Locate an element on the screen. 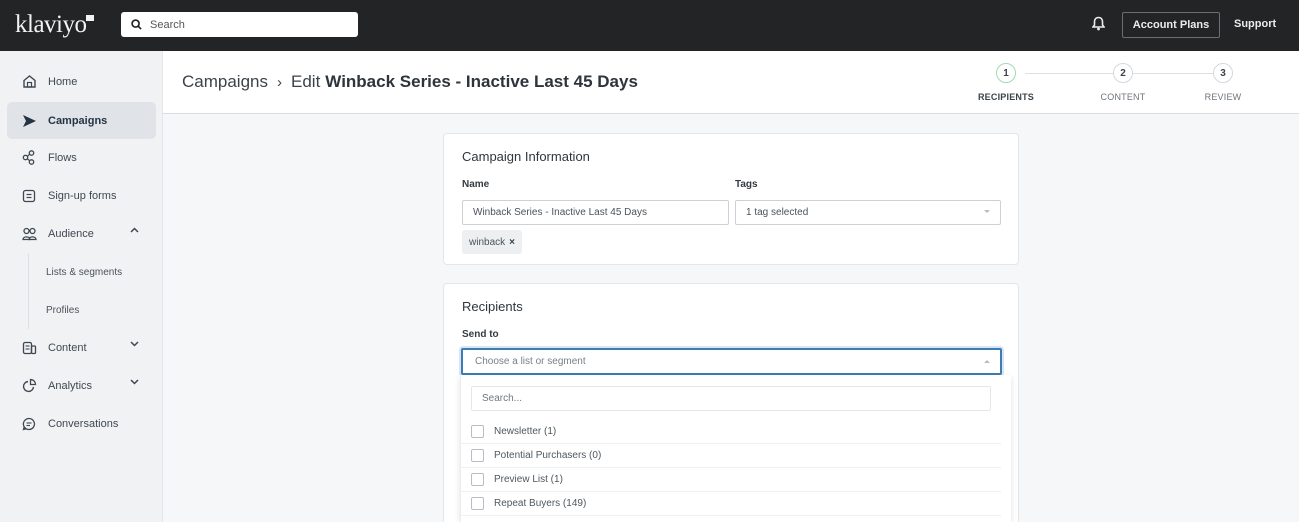  list-item: Newsletter (1) is located at coordinates (731, 432).